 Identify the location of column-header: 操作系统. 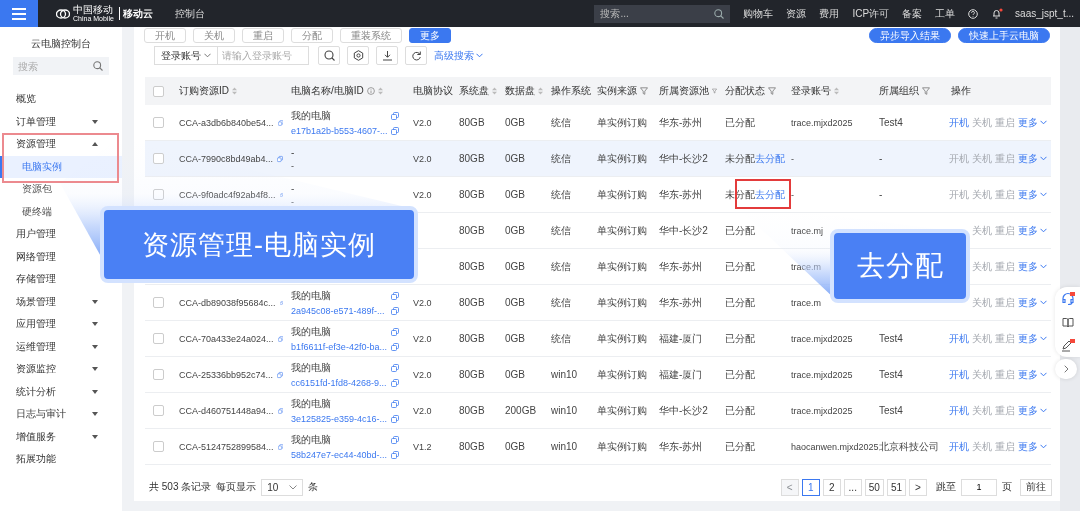
(566, 91).